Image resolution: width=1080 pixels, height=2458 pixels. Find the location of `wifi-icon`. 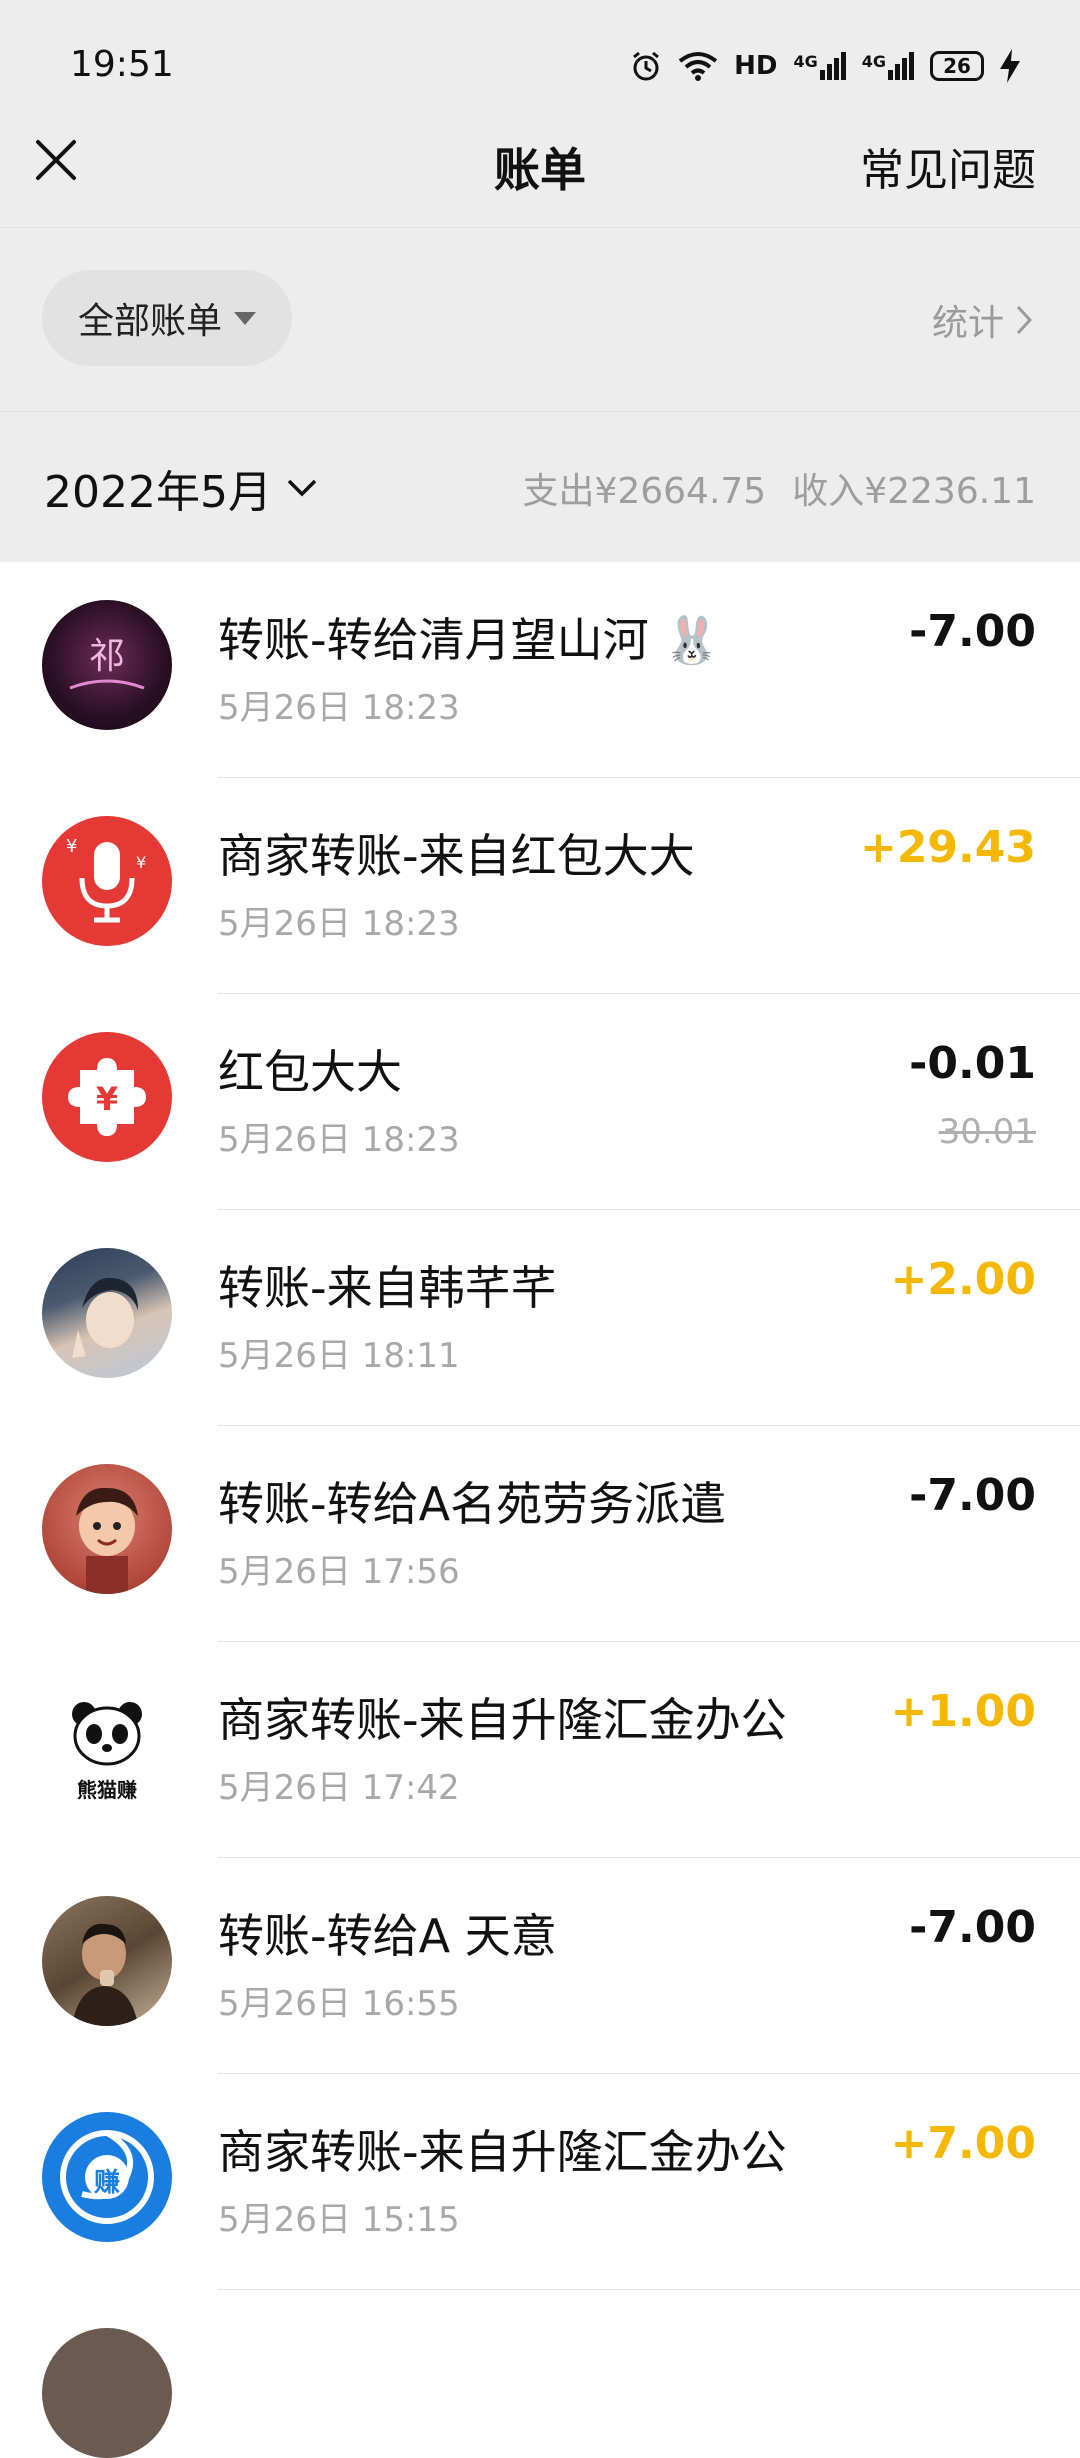

wifi-icon is located at coordinates (698, 66).